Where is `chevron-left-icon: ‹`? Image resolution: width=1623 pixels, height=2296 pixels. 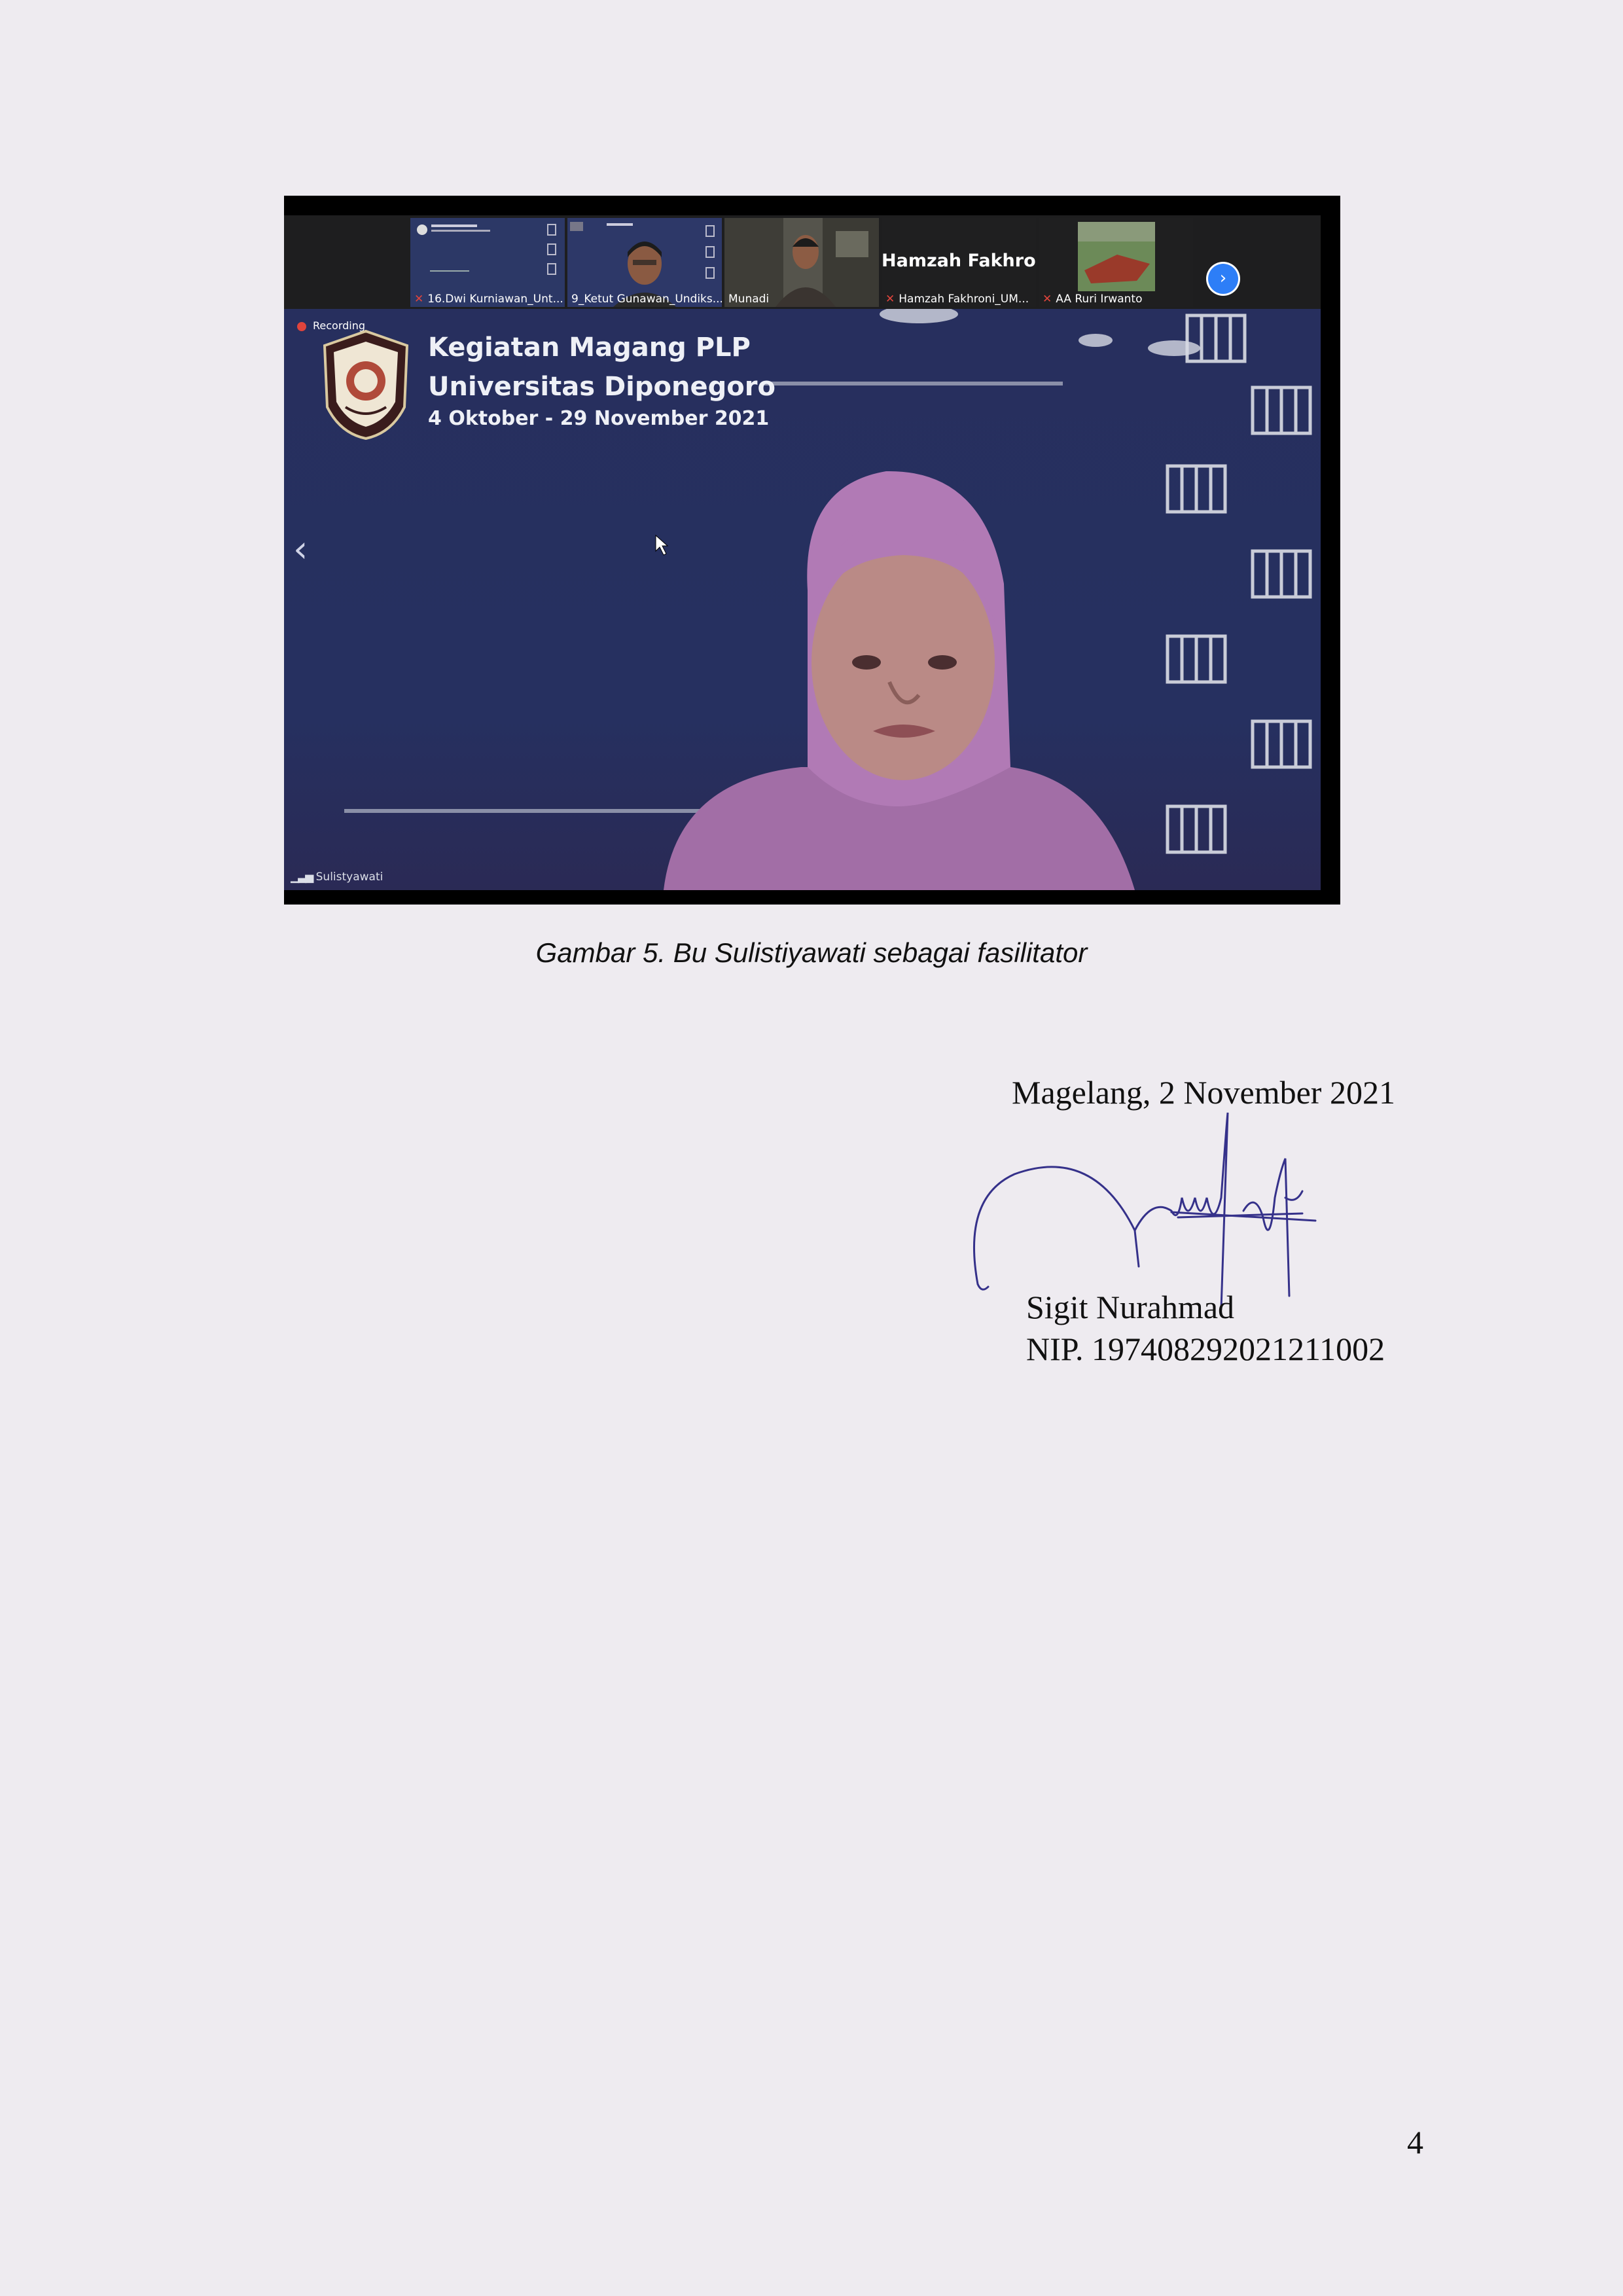 chevron-left-icon: ‹ is located at coordinates (300, 549).